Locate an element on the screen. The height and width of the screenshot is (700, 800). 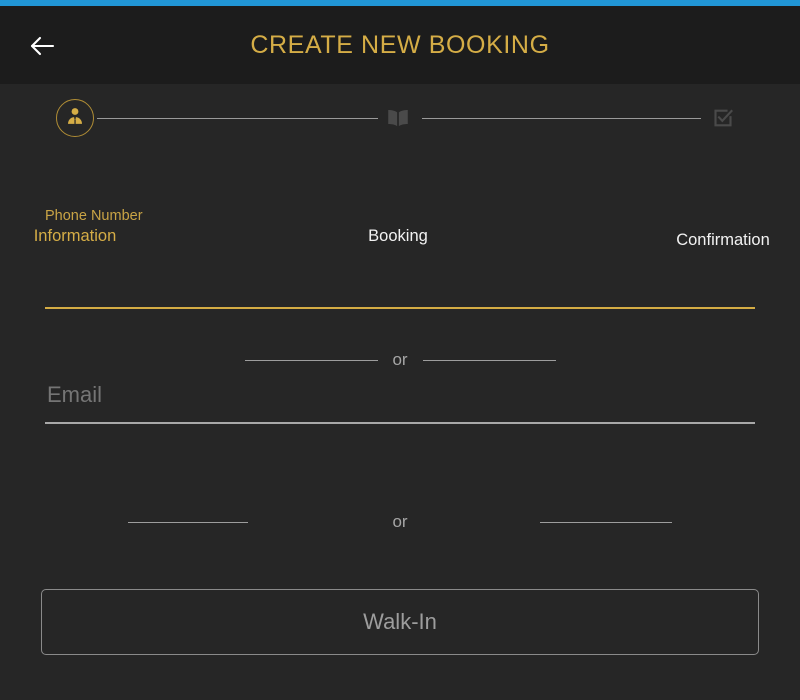
open-book-icon is located at coordinates (398, 120).